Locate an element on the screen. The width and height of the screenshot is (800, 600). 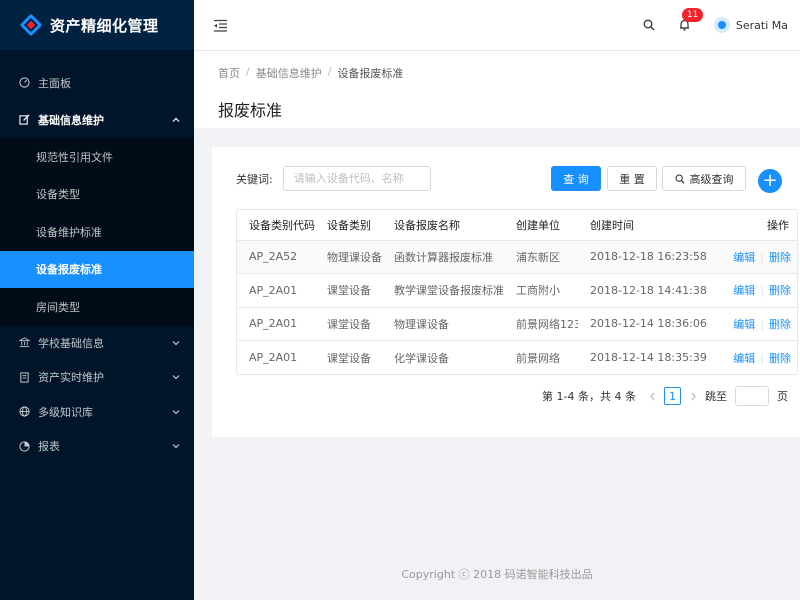
logo: 资产精细化管理 is located at coordinates (97, 25).